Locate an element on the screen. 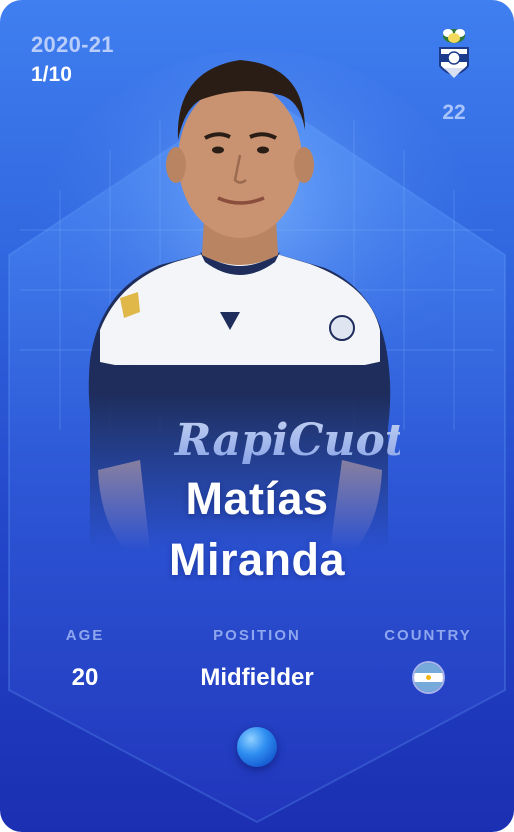 This screenshot has height=832, width=514. shirt-number: 22 is located at coordinates (454, 112).